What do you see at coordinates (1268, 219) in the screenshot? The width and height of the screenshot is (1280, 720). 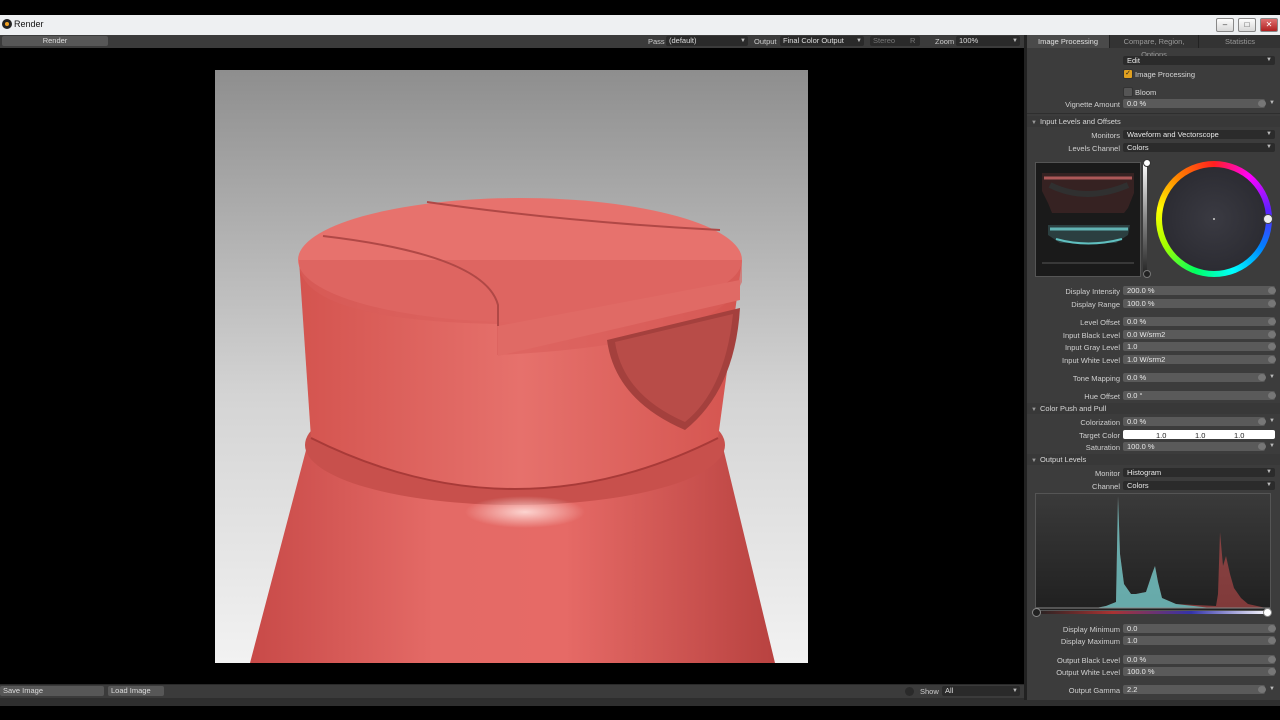 I see `hue-handle-icon` at bounding box center [1268, 219].